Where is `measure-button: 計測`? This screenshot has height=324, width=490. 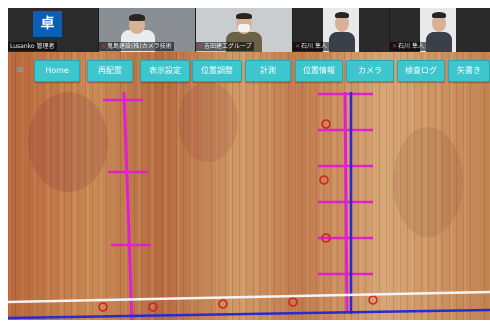
measure-button: 計測 is located at coordinates (268, 71).